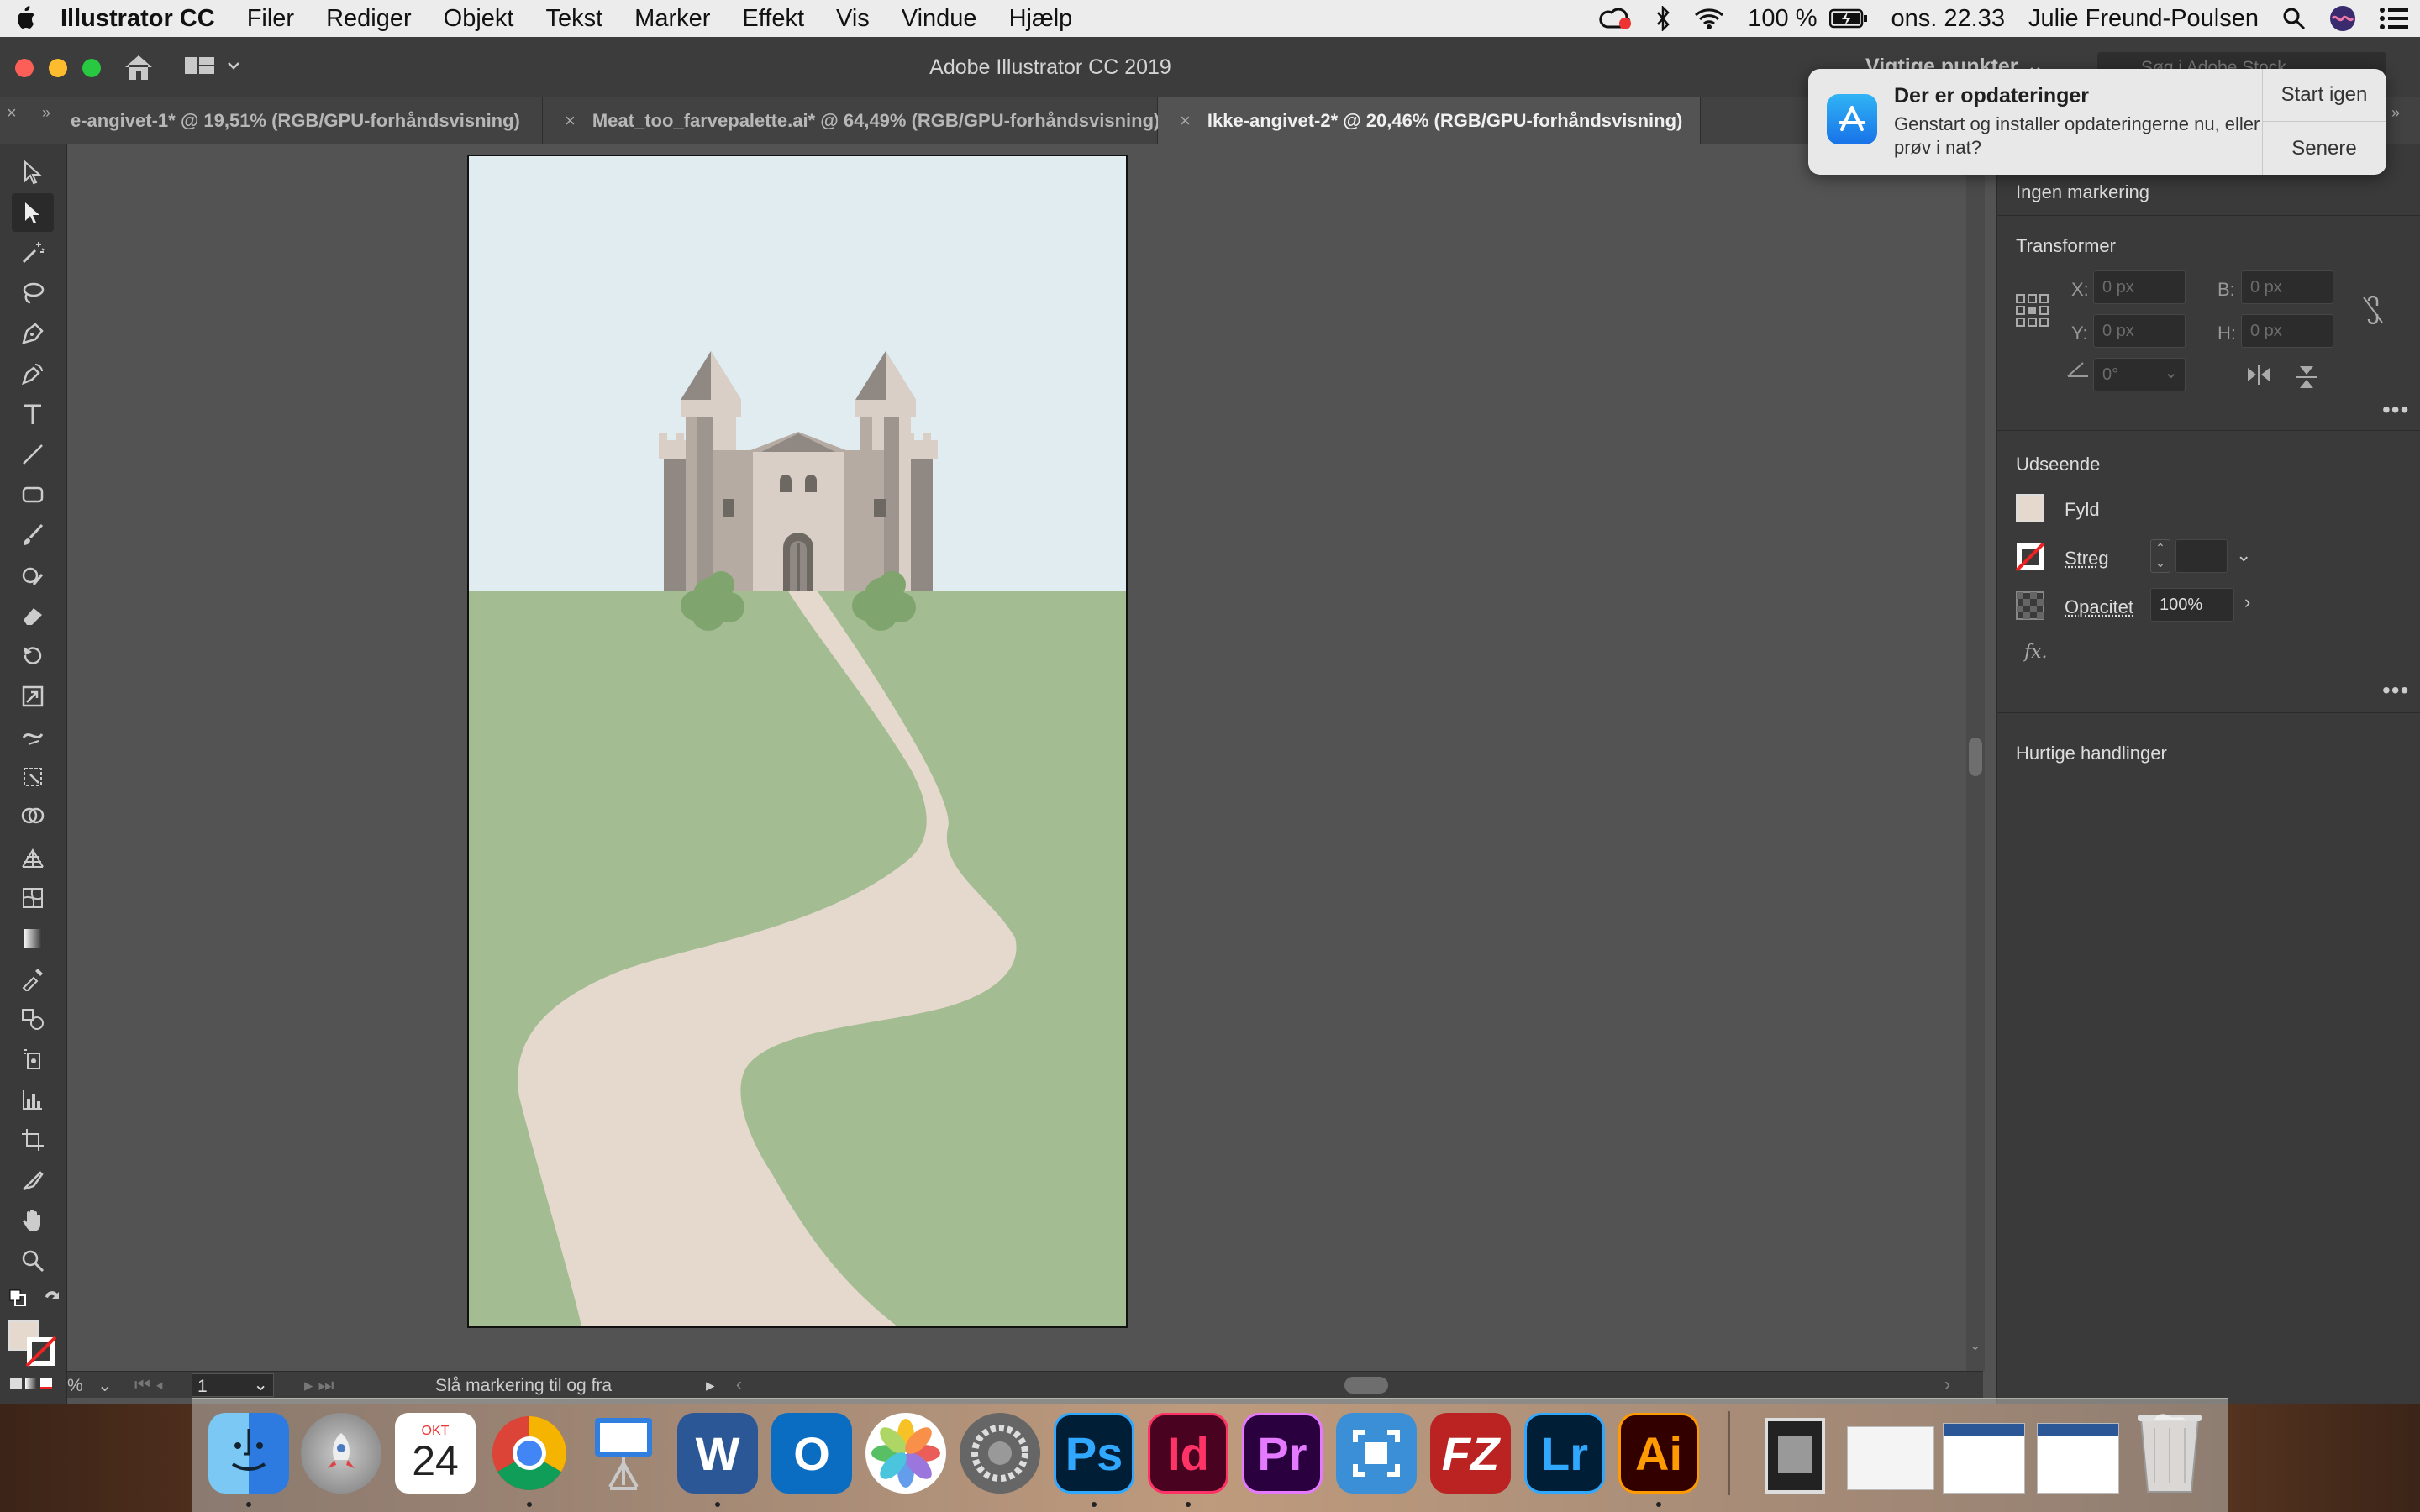  I want to click on stroke-none-swatch, so click(41, 1352).